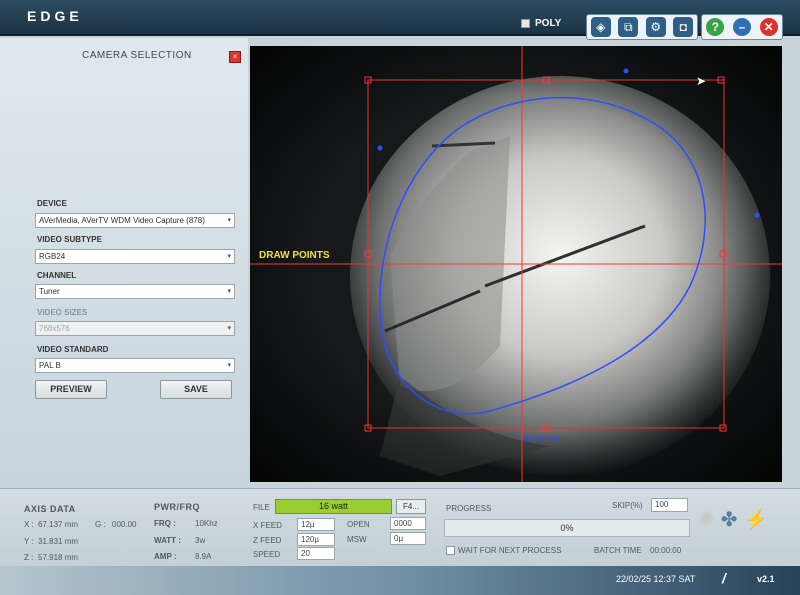 This screenshot has height=595, width=800. Describe the element at coordinates (510, 550) in the screenshot. I see `wait-label: WAIT FOR NEXT PROCESS` at that location.